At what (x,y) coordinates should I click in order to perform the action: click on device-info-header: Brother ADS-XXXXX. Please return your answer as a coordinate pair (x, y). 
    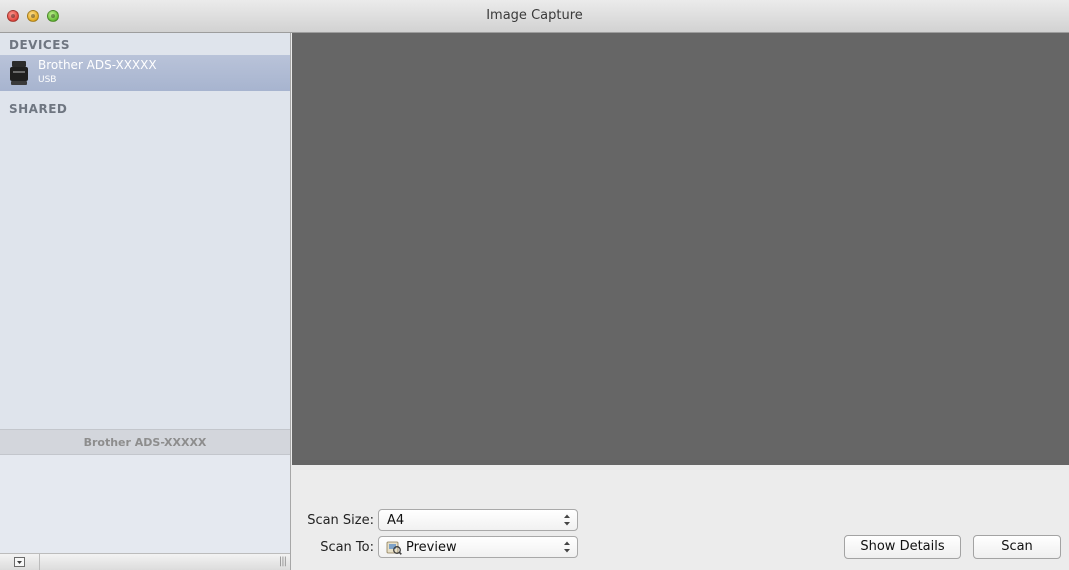
    Looking at the image, I should click on (145, 442).